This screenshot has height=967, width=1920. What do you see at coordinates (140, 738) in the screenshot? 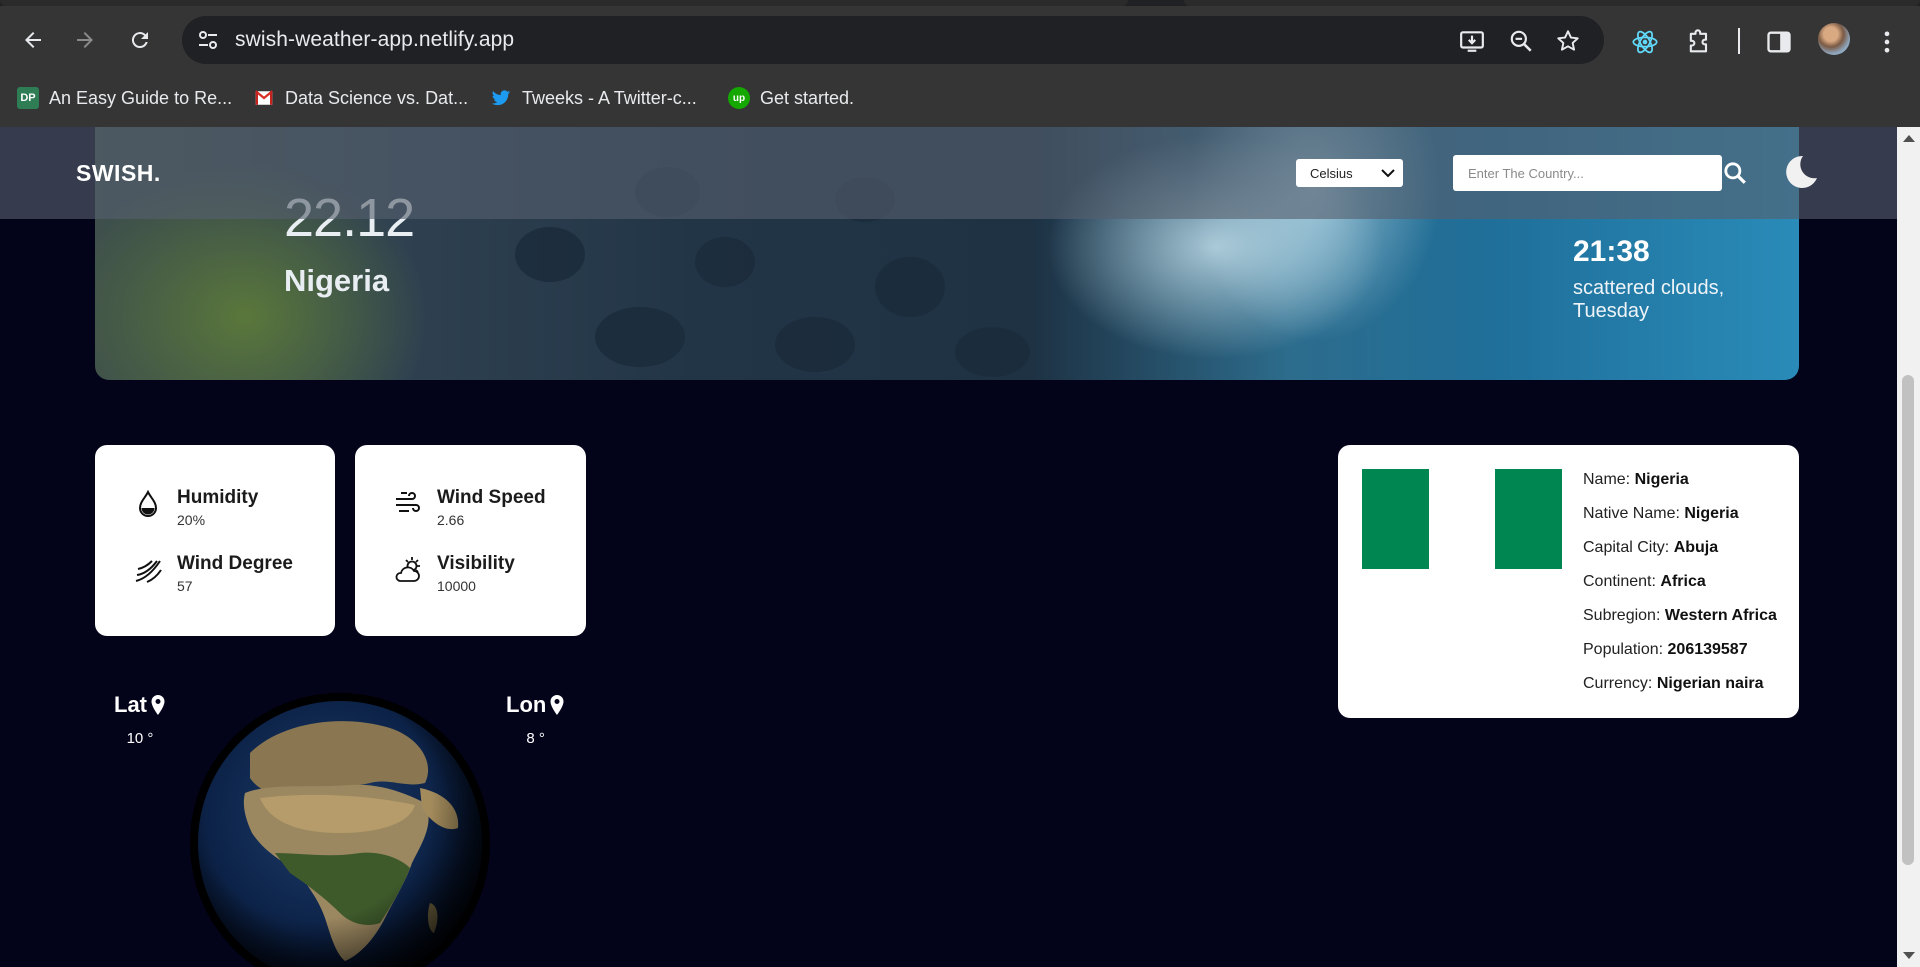
I see `lat-value: 10 °` at bounding box center [140, 738].